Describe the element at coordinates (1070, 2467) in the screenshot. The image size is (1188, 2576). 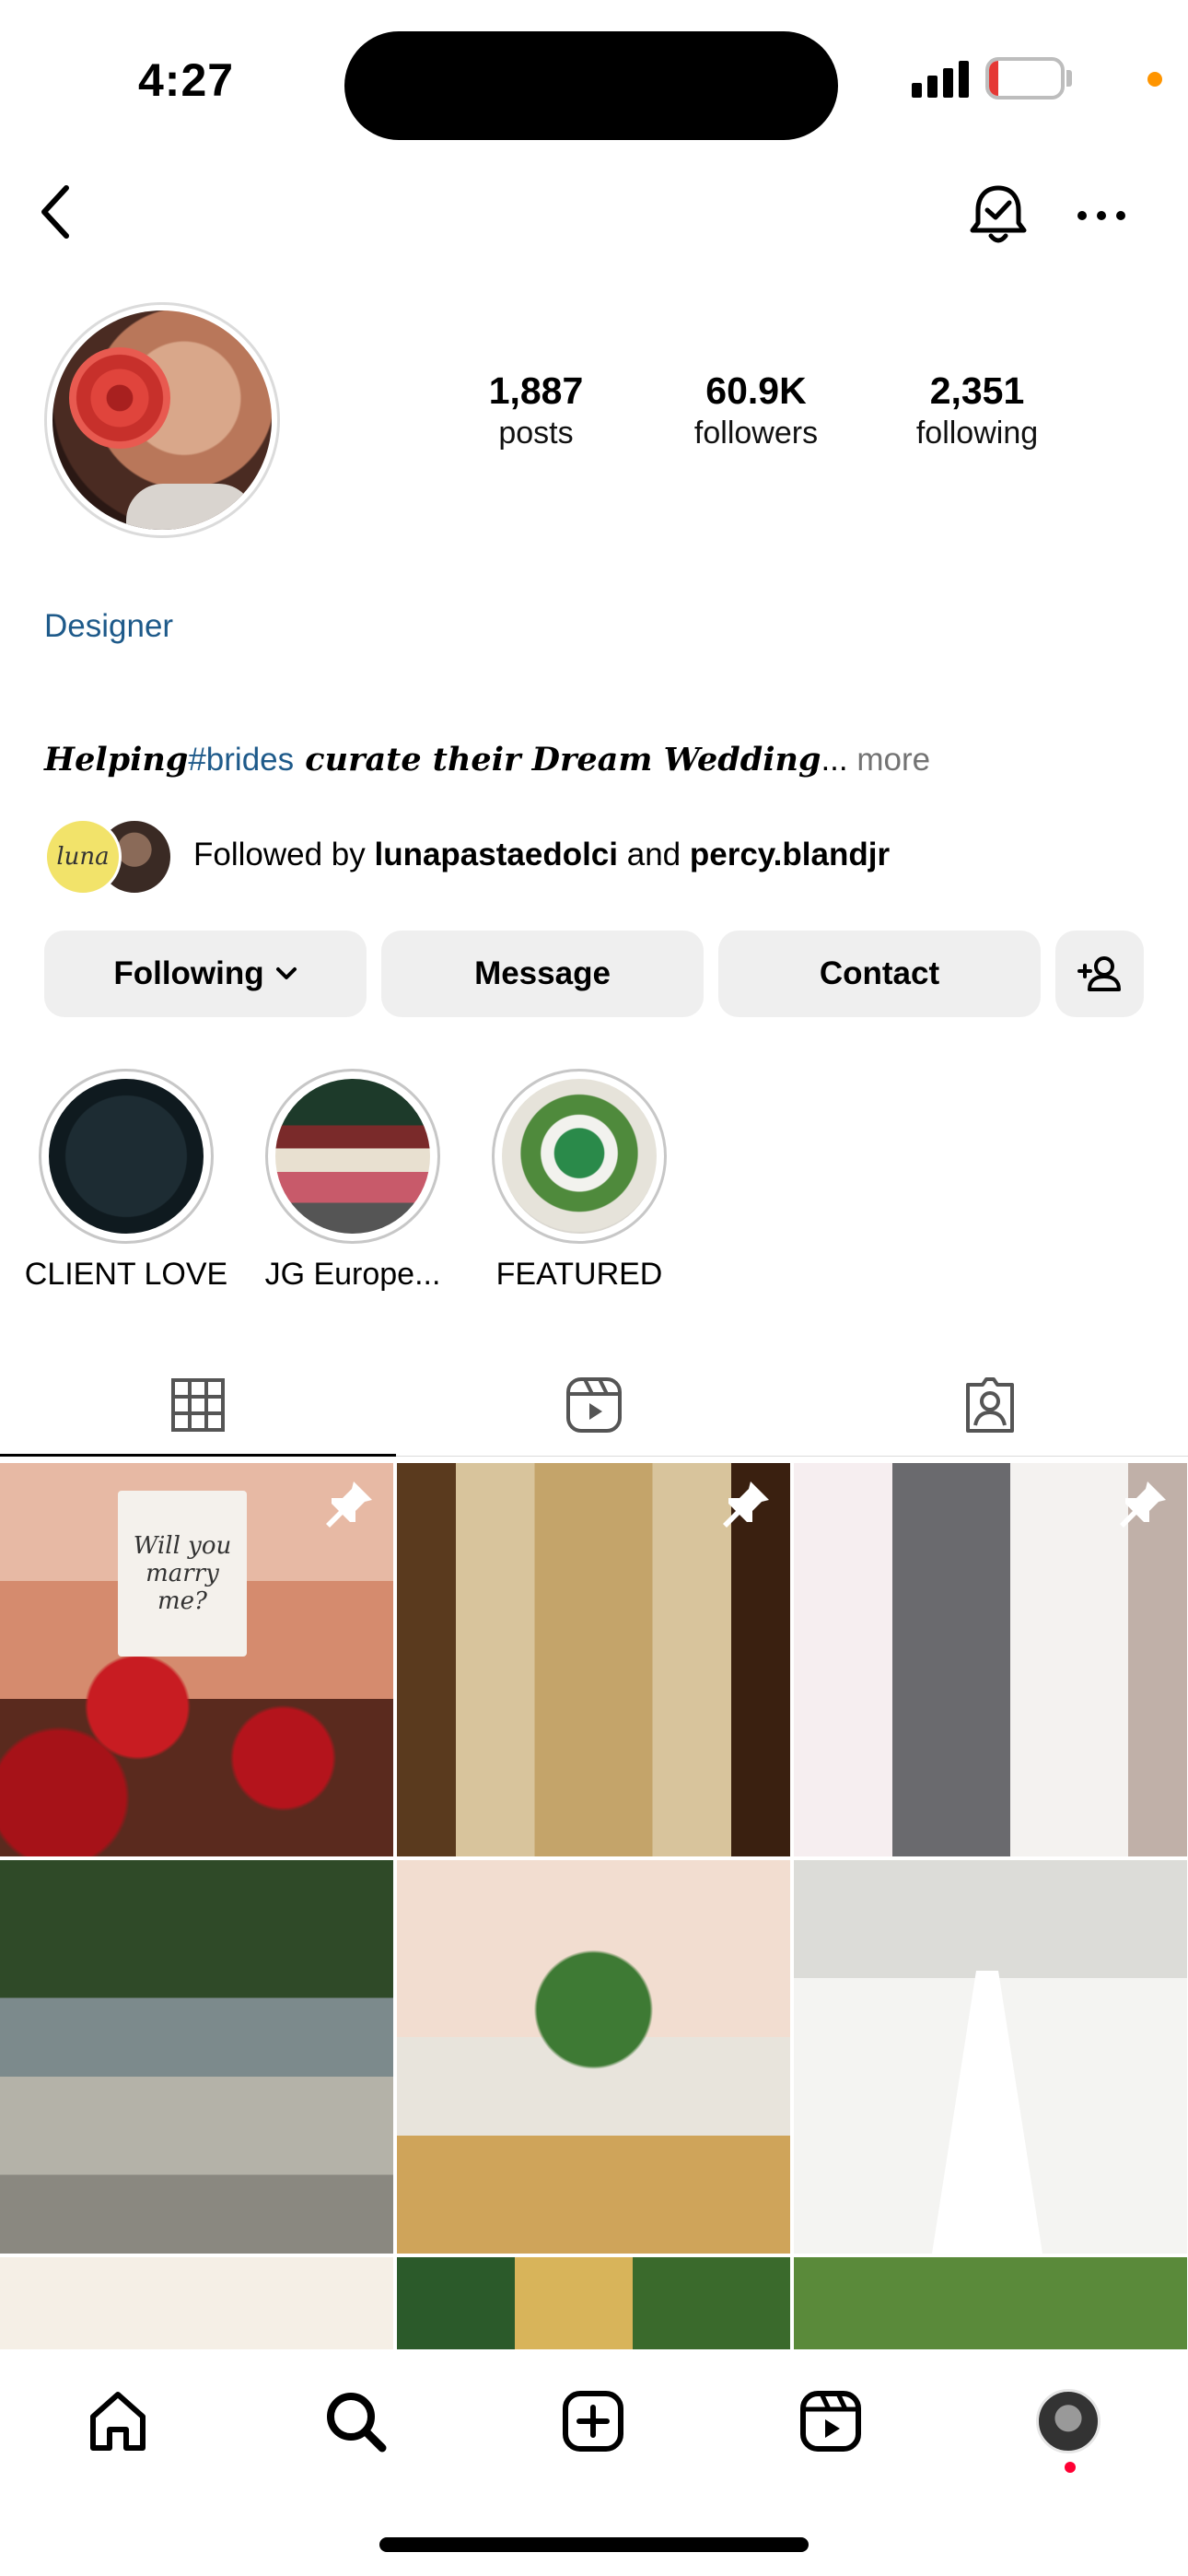
I see `notification-dot` at that location.